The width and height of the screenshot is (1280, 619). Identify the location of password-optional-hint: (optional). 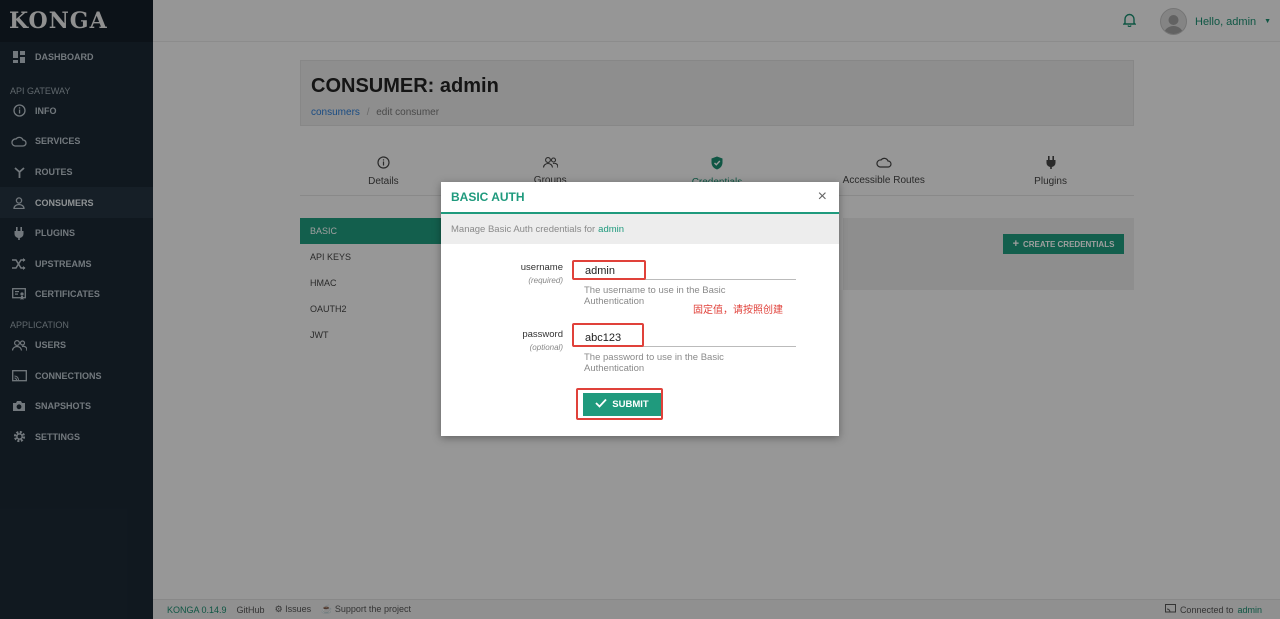
(546, 347).